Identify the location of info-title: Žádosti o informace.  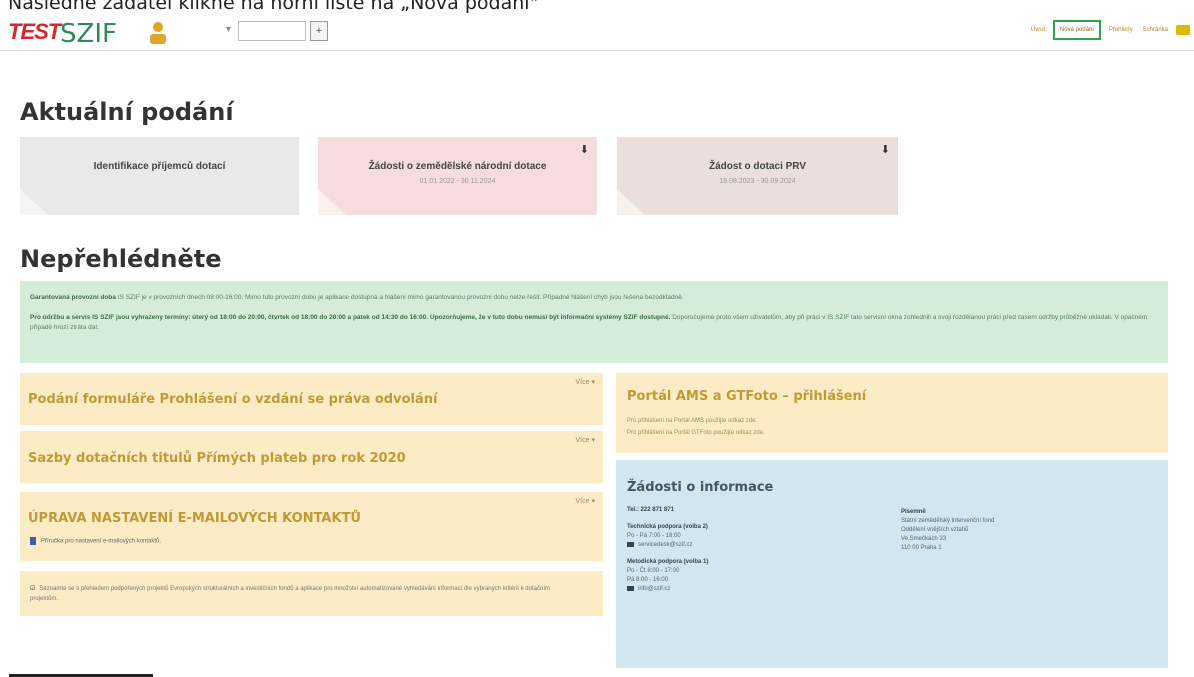
(700, 487).